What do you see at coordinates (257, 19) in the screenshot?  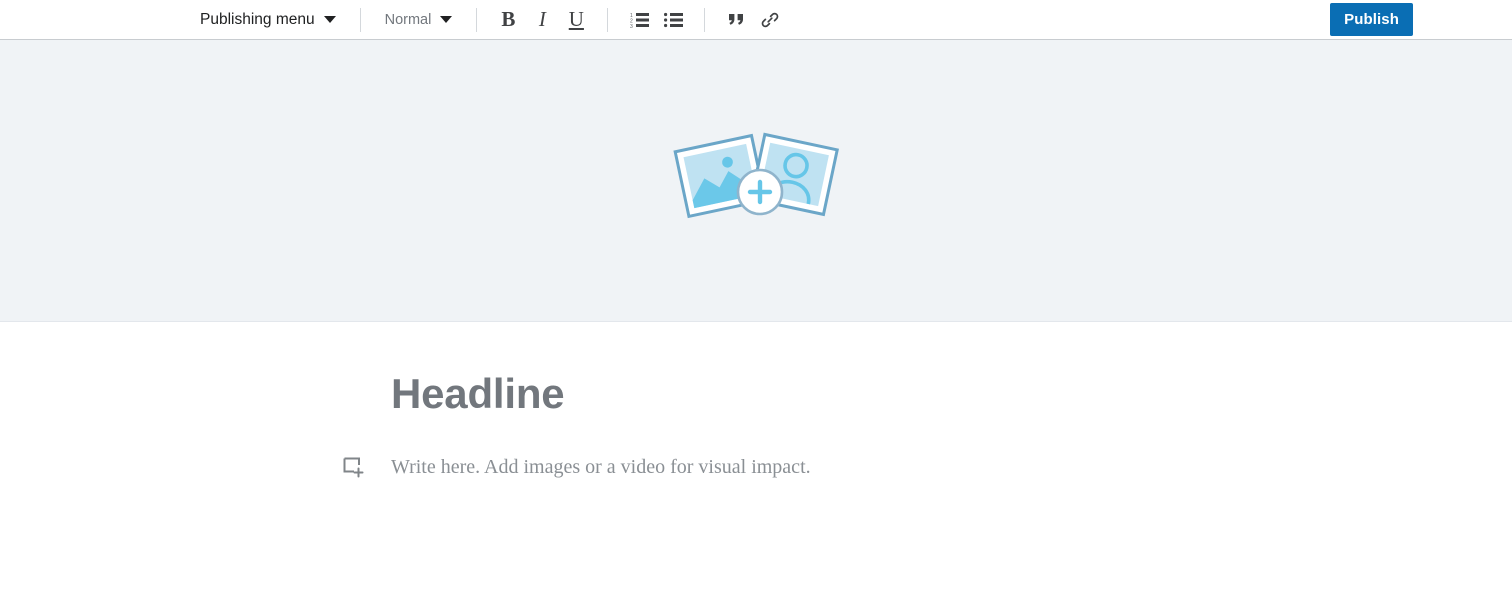 I see `publishing-menu-label: Publishing menu` at bounding box center [257, 19].